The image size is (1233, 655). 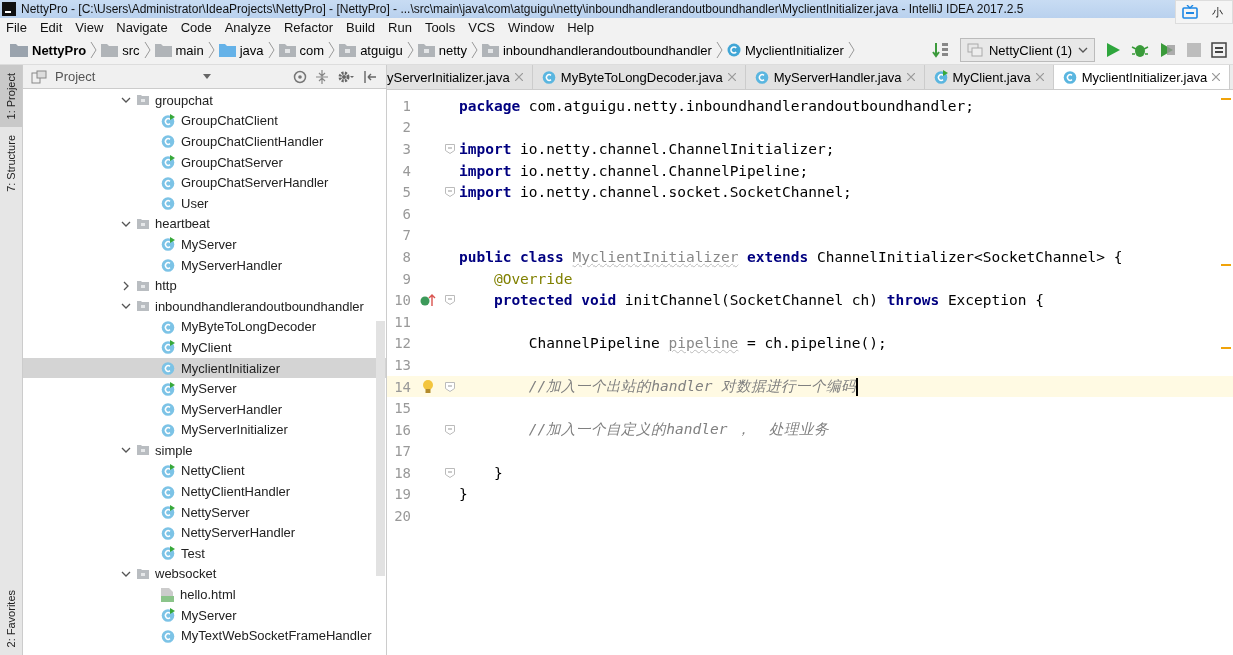 I want to click on tree-item: MyClient, so click(x=204, y=347).